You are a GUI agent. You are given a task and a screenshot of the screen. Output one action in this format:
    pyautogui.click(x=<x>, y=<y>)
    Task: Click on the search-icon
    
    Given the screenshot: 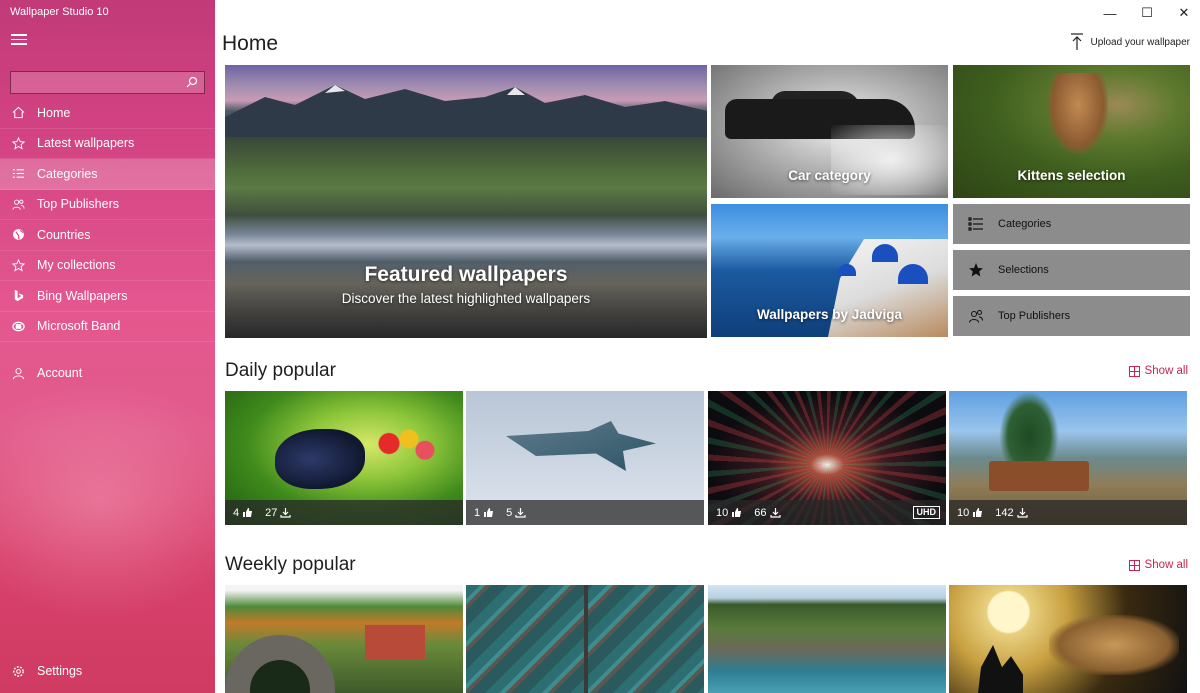 What is the action you would take?
    pyautogui.click(x=192, y=82)
    